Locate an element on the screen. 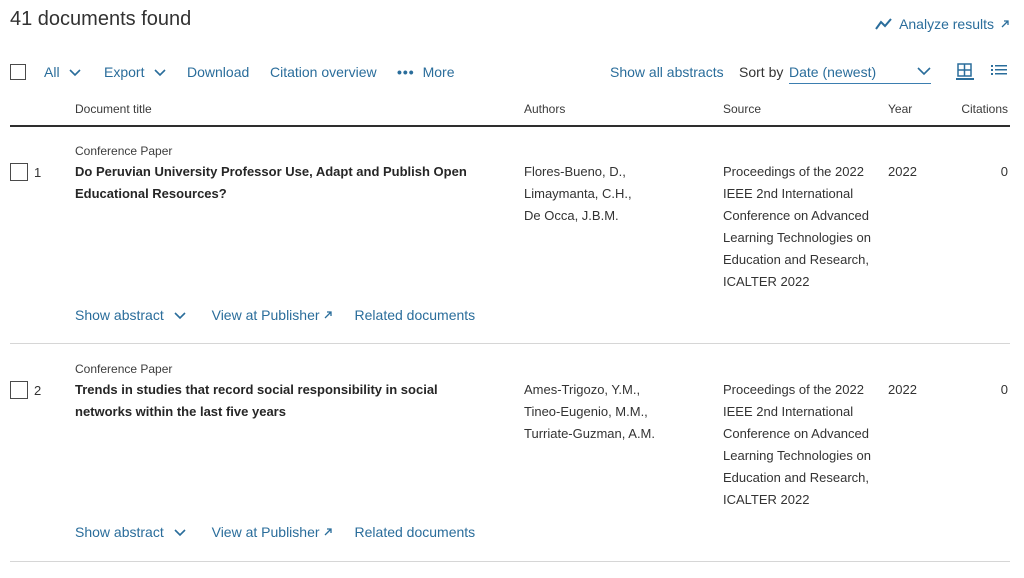 Image resolution: width=1024 pixels, height=578 pixels. trend-chart-icon is located at coordinates (884, 24).